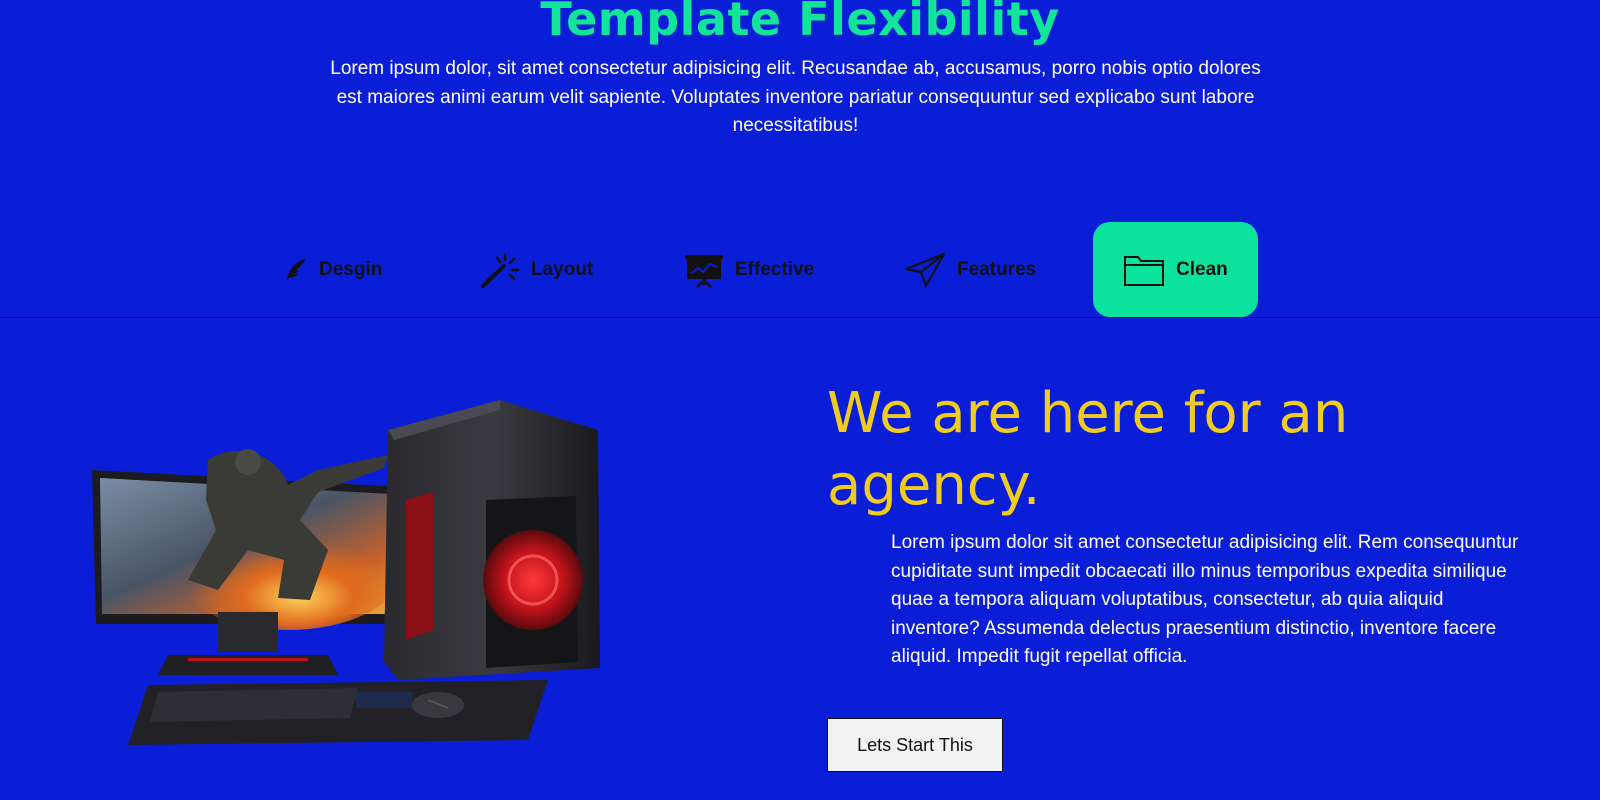 The image size is (1600, 800). Describe the element at coordinates (562, 269) in the screenshot. I see `tab-label: Layout` at that location.